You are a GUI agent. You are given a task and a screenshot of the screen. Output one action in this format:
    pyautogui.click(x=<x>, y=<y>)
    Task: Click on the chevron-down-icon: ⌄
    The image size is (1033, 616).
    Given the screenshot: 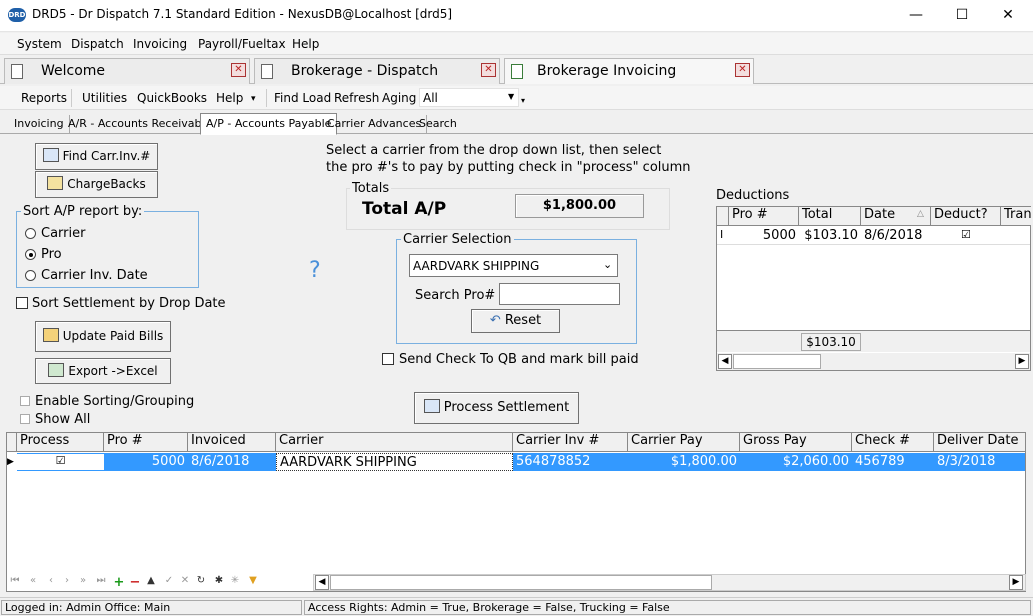 What is the action you would take?
    pyautogui.click(x=608, y=264)
    